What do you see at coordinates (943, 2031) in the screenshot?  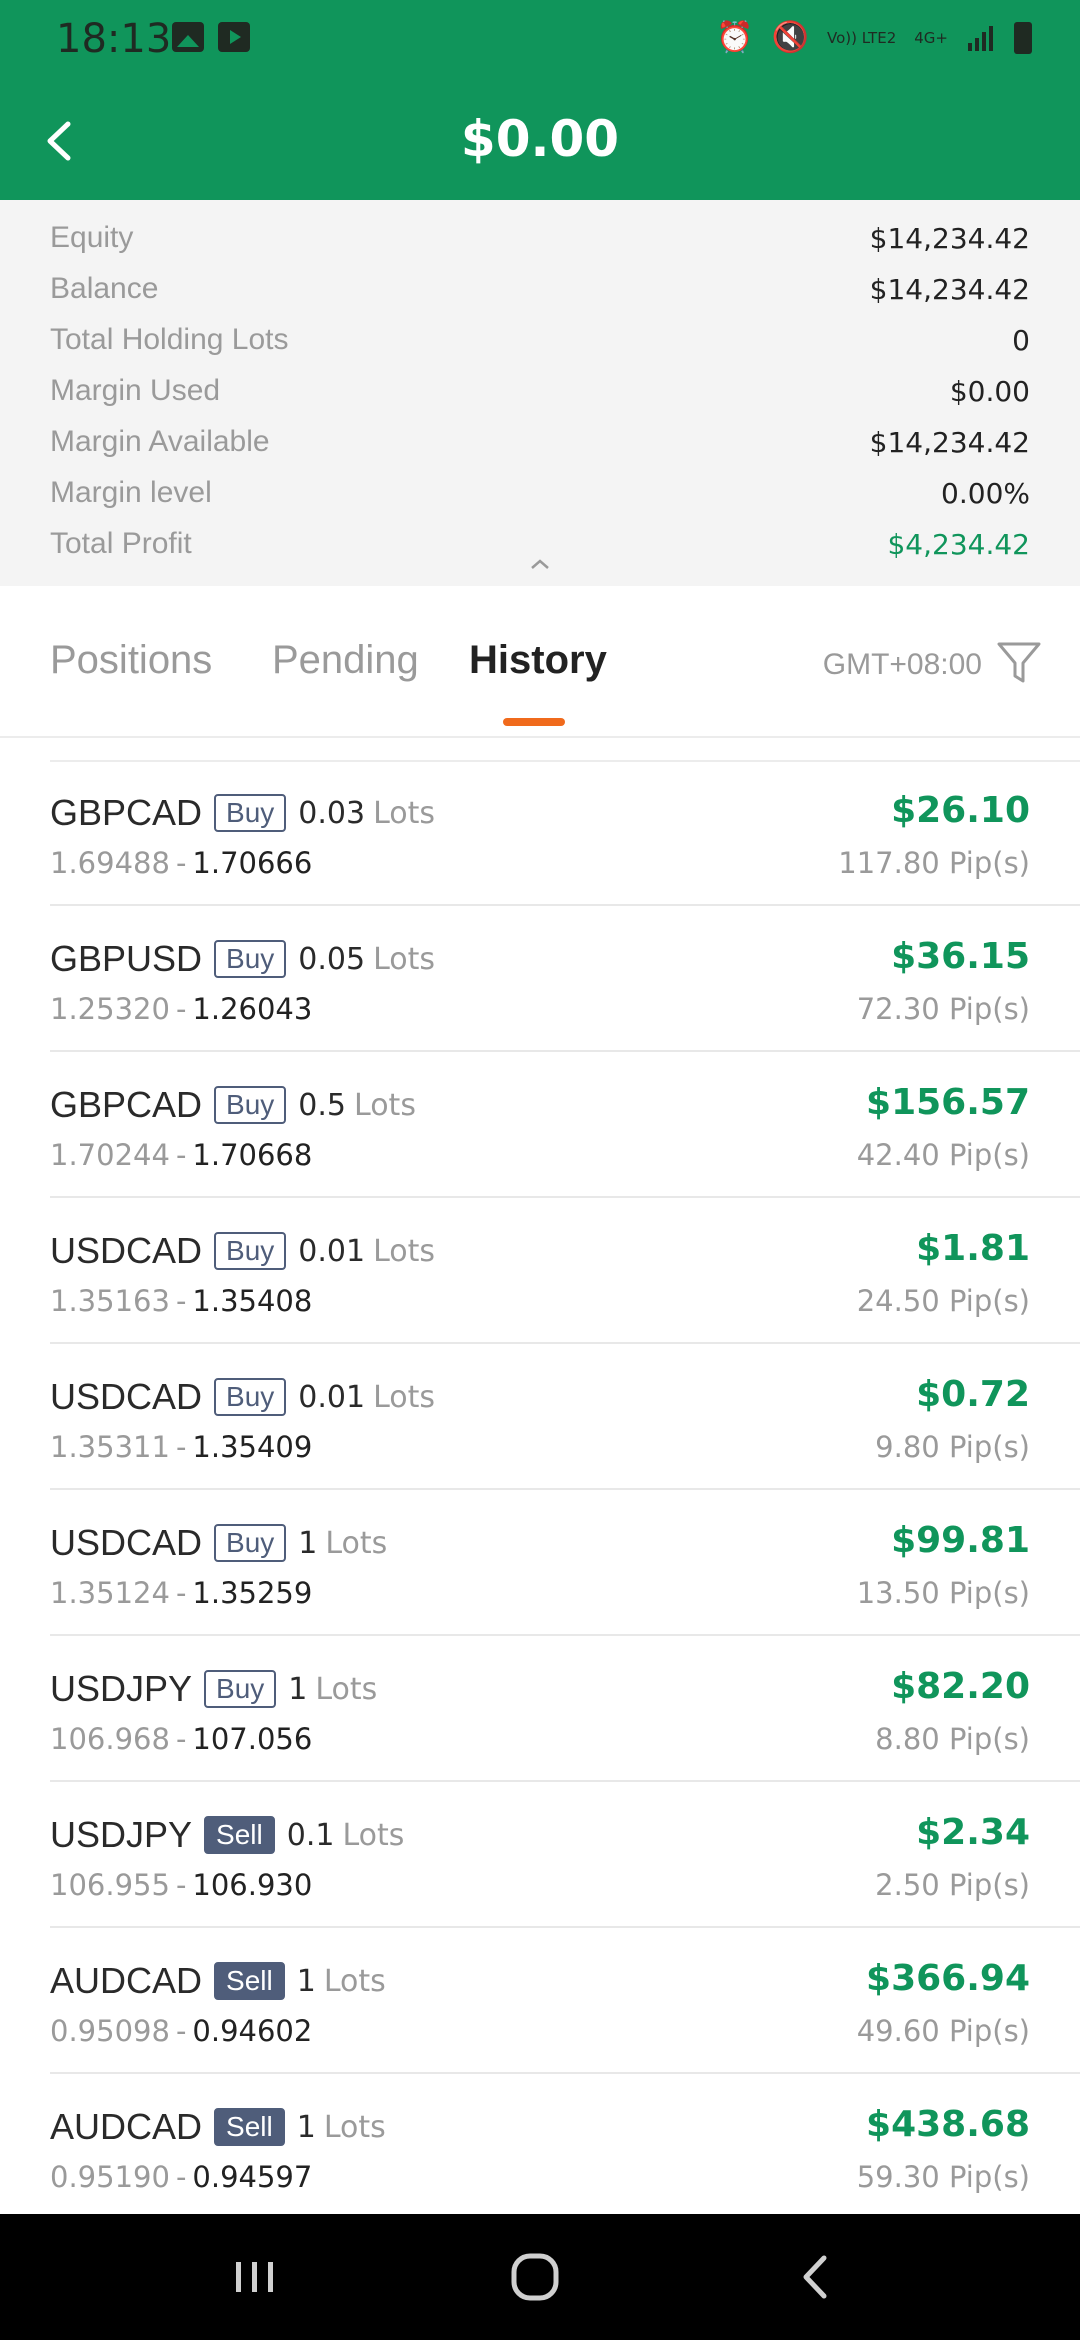 I see `trade-pips: 49.60 Pip(s)` at bounding box center [943, 2031].